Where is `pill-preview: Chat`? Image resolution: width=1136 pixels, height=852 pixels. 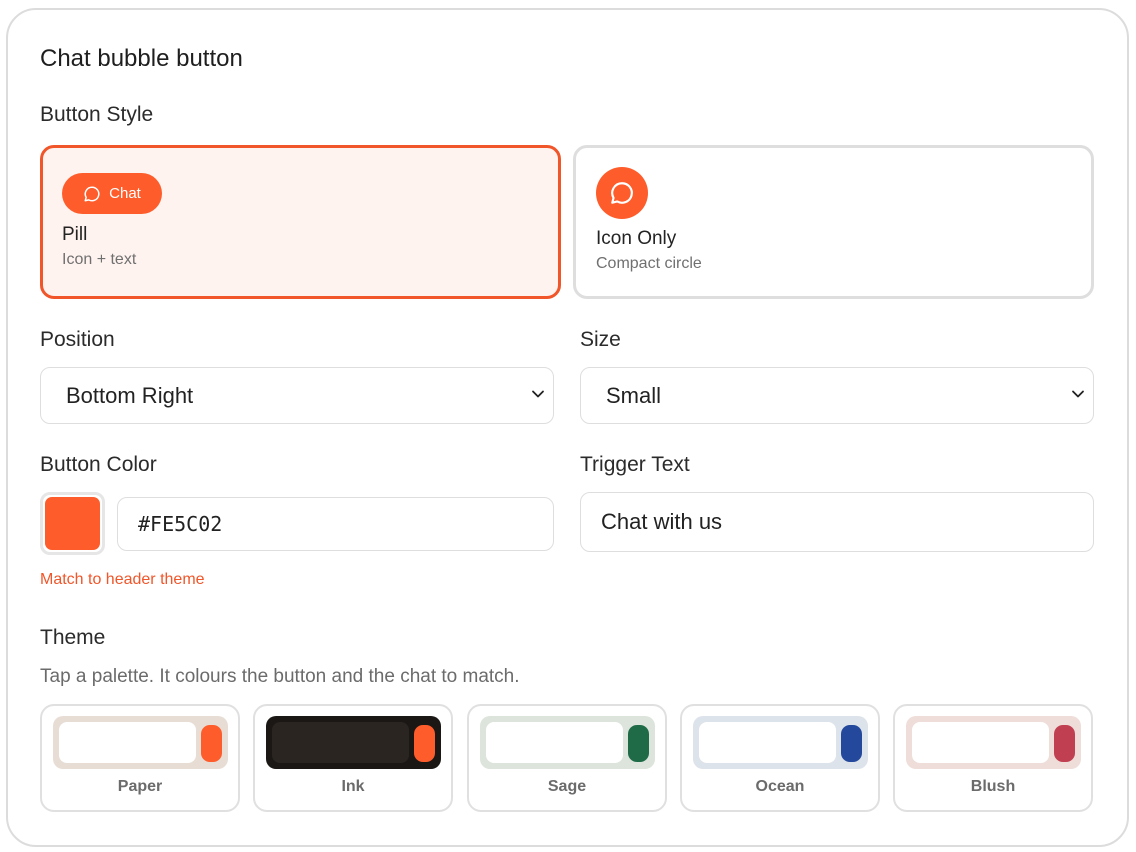 pill-preview: Chat is located at coordinates (112, 193).